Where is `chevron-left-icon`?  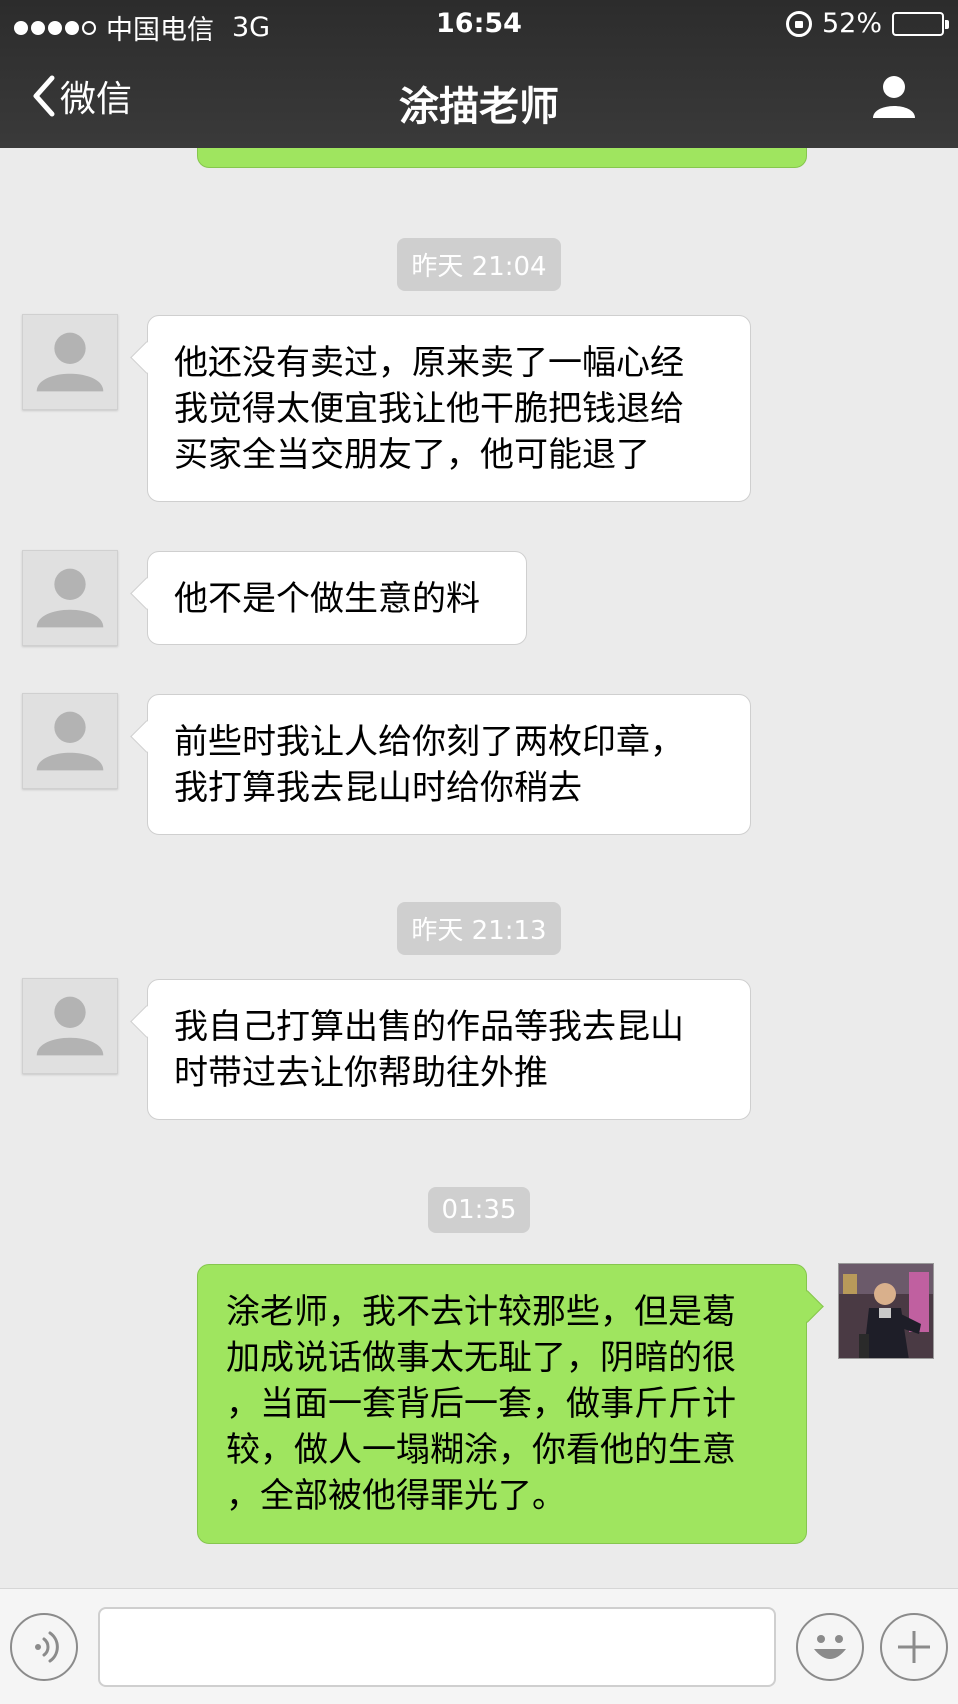
chevron-left-icon is located at coordinates (44, 96).